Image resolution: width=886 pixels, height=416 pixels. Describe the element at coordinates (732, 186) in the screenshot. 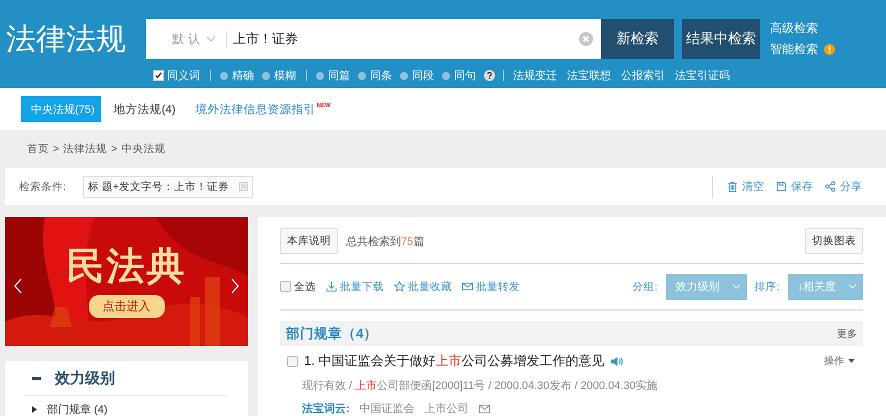

I see `trash-icon` at that location.